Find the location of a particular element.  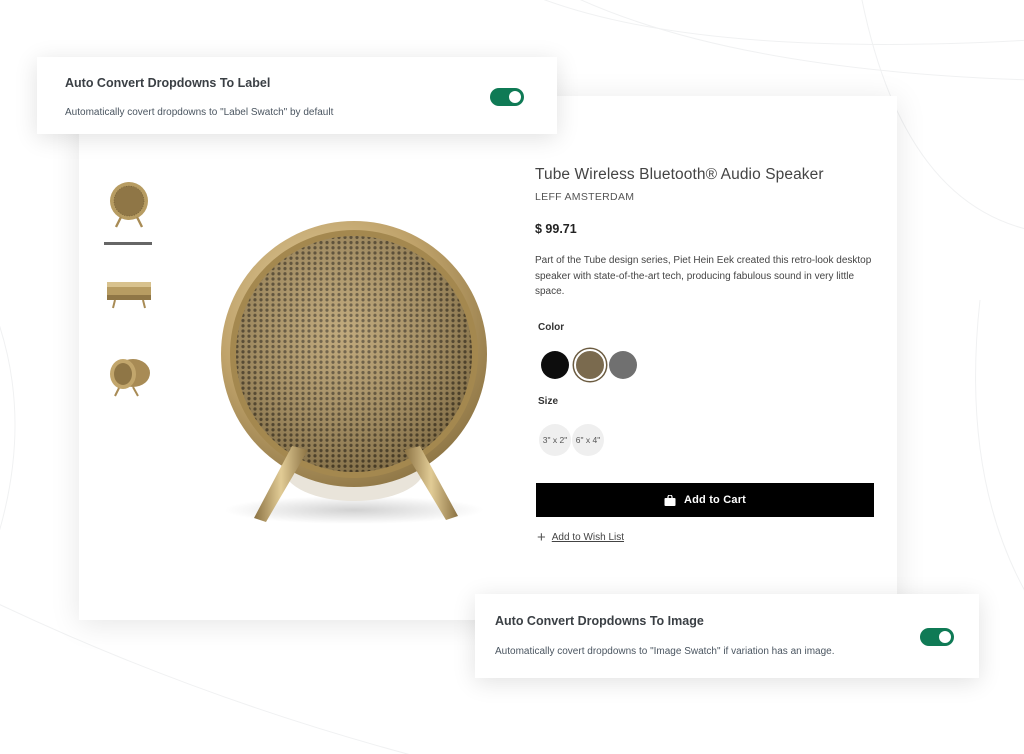

size-option-6x4: 6" x 4" is located at coordinates (588, 440).